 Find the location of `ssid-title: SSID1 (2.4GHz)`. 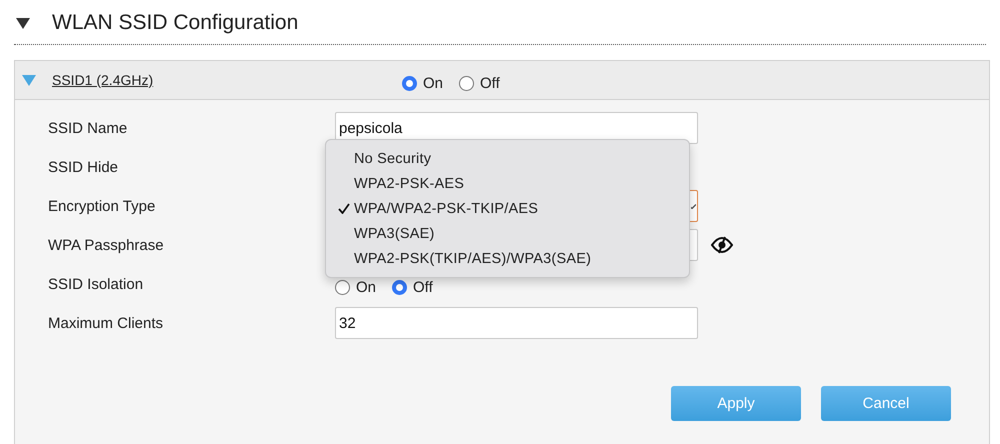

ssid-title: SSID1 (2.4GHz) is located at coordinates (227, 80).